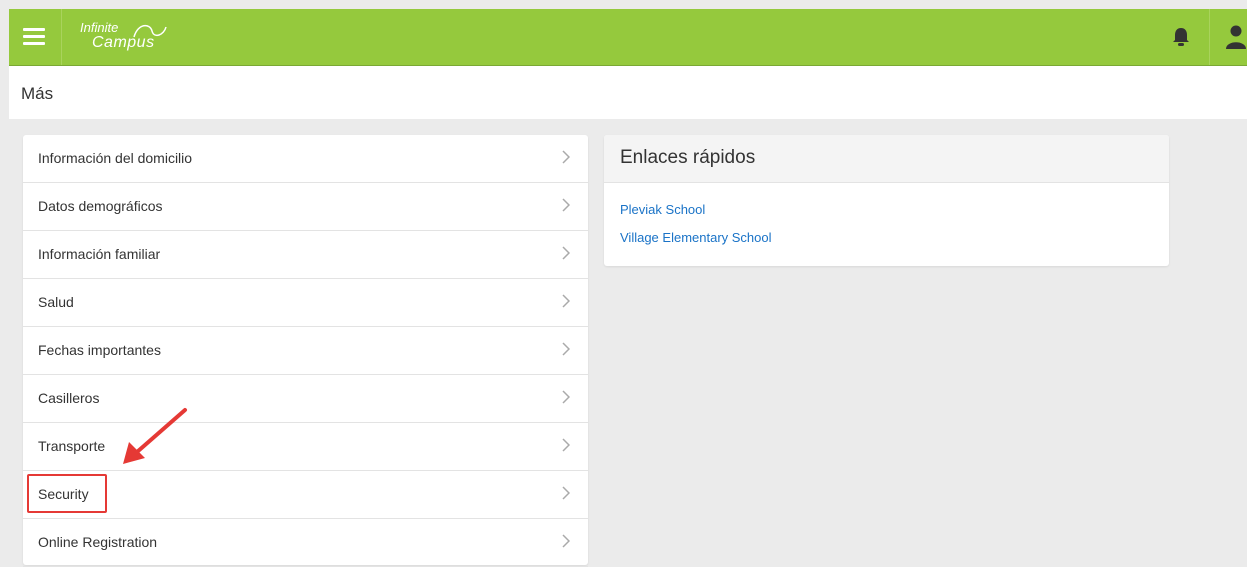 The width and height of the screenshot is (1247, 567). Describe the element at coordinates (1236, 37) in the screenshot. I see `user-icon` at that location.